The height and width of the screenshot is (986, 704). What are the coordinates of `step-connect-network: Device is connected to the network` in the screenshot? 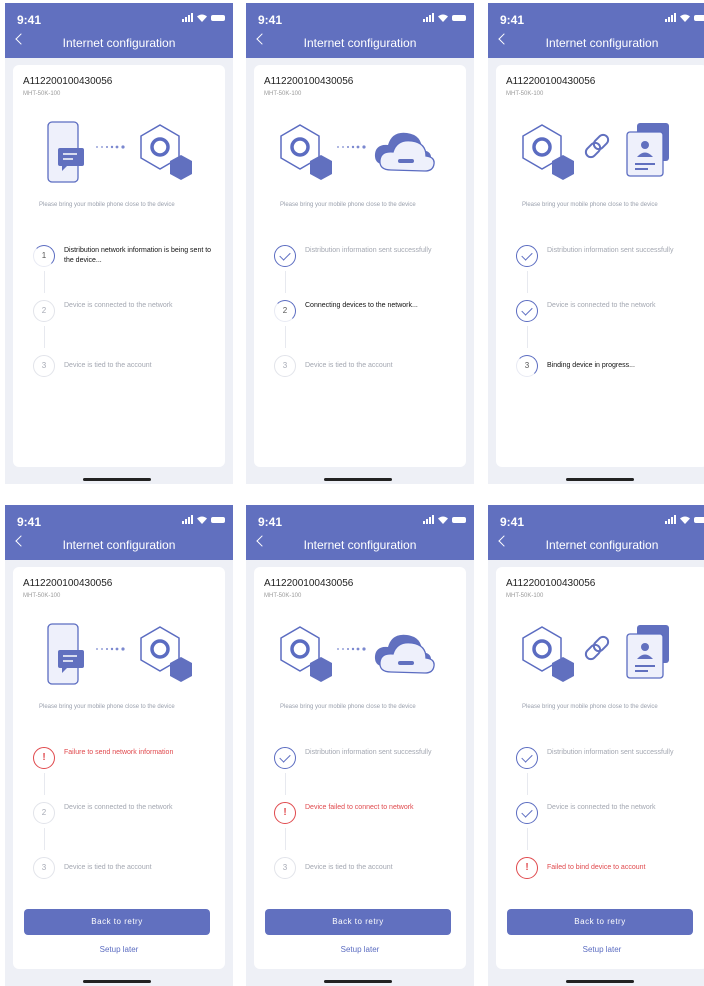 It's located at (608, 313).